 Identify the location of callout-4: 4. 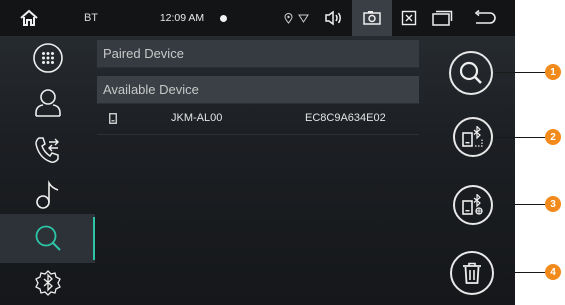
(553, 272).